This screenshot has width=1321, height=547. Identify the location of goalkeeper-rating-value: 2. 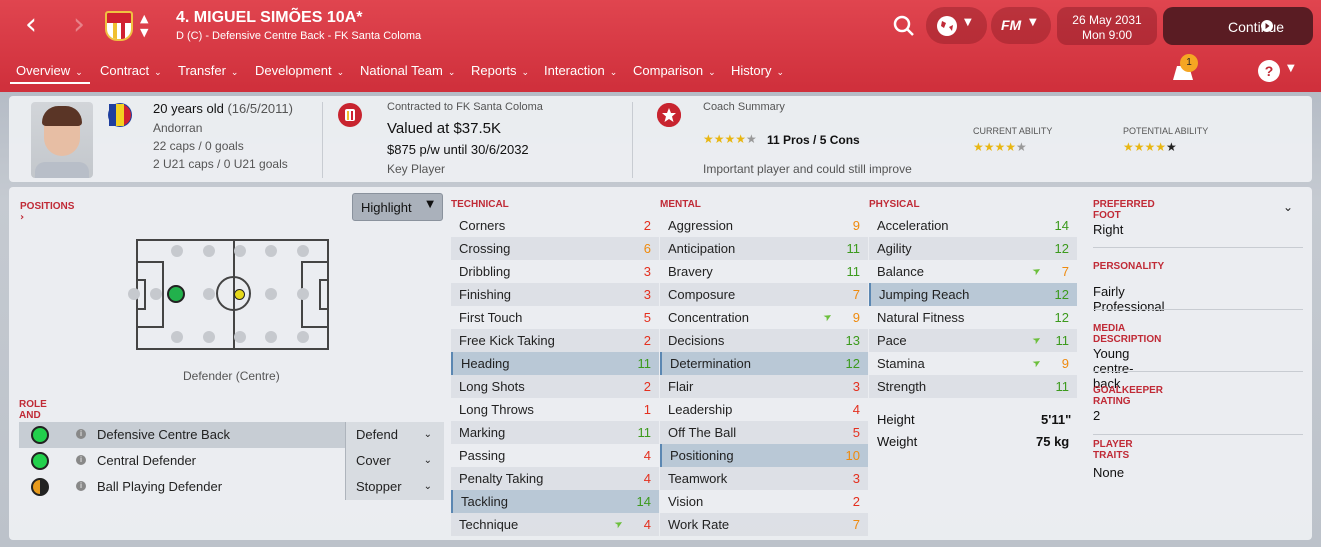
(1097, 415).